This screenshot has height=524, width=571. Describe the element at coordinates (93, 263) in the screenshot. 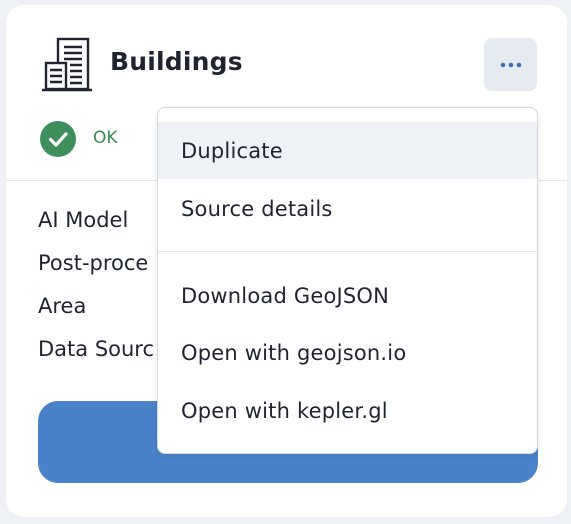

I see `post-processing-label: Post-proce` at that location.